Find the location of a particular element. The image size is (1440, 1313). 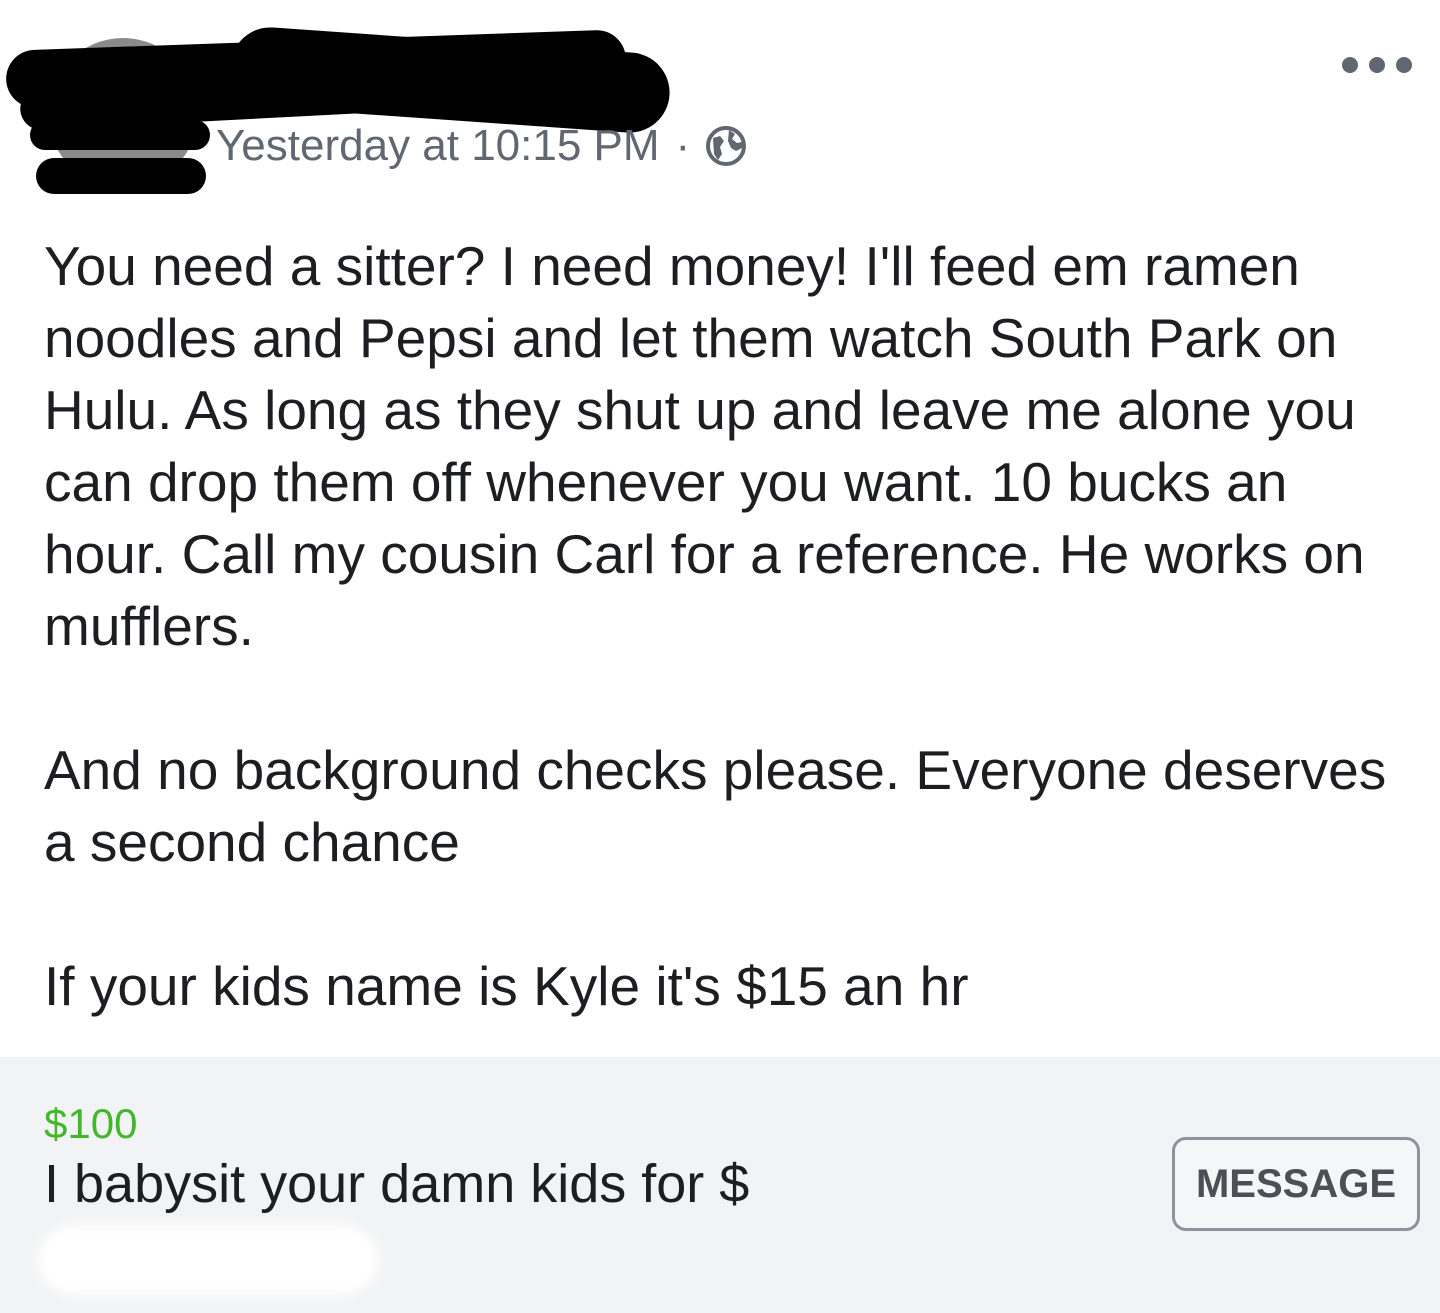

more-horizontal-icon is located at coordinates (1377, 65).